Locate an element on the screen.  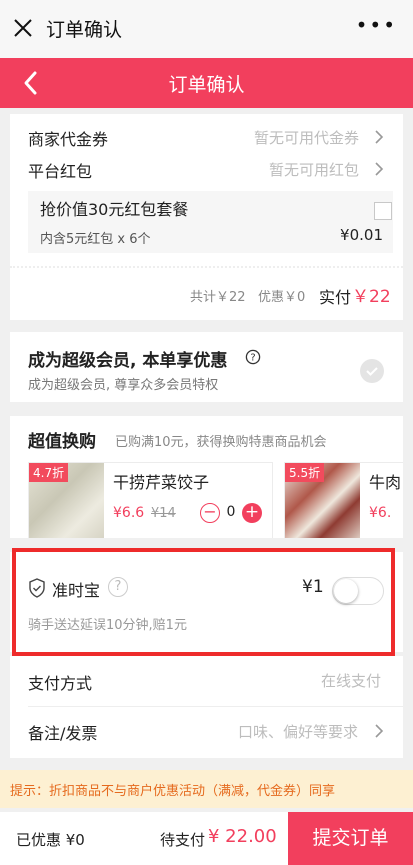
redpacket-package: 抢价值30元红包套餐 内含5元红包 x 6个 ¥0.01 is located at coordinates (210, 222).